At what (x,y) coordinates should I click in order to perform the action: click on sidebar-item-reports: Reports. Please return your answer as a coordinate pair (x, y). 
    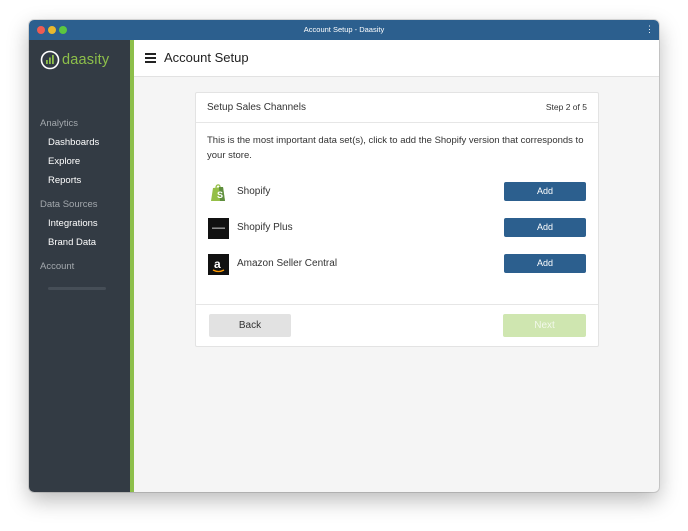
    Looking at the image, I should click on (64, 180).